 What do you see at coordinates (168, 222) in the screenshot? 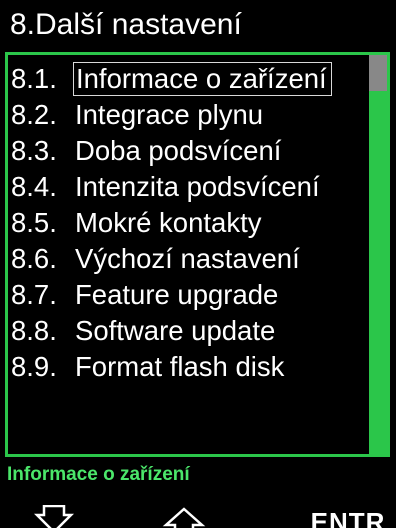
I see `menu-item-label: Mokré kontakty` at bounding box center [168, 222].